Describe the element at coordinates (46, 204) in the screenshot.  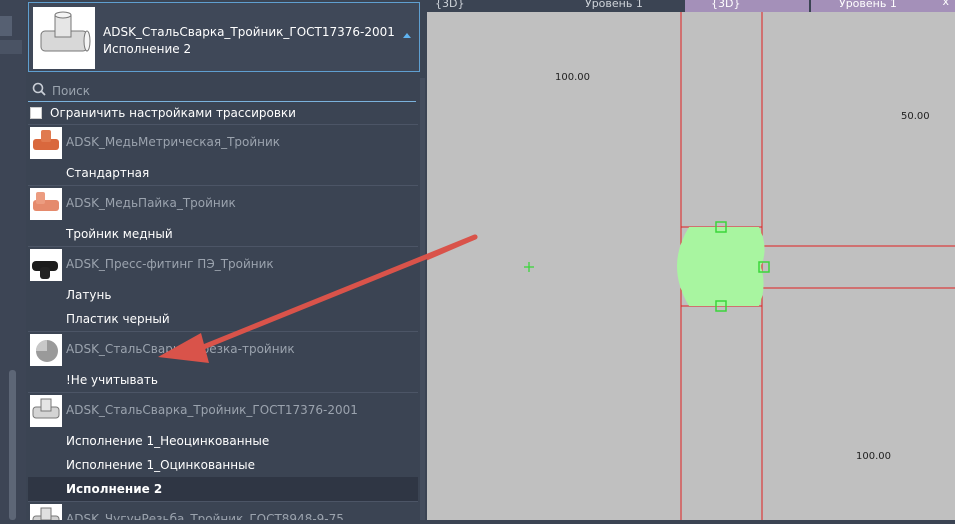
I see `copper-solder-tee-icon` at that location.